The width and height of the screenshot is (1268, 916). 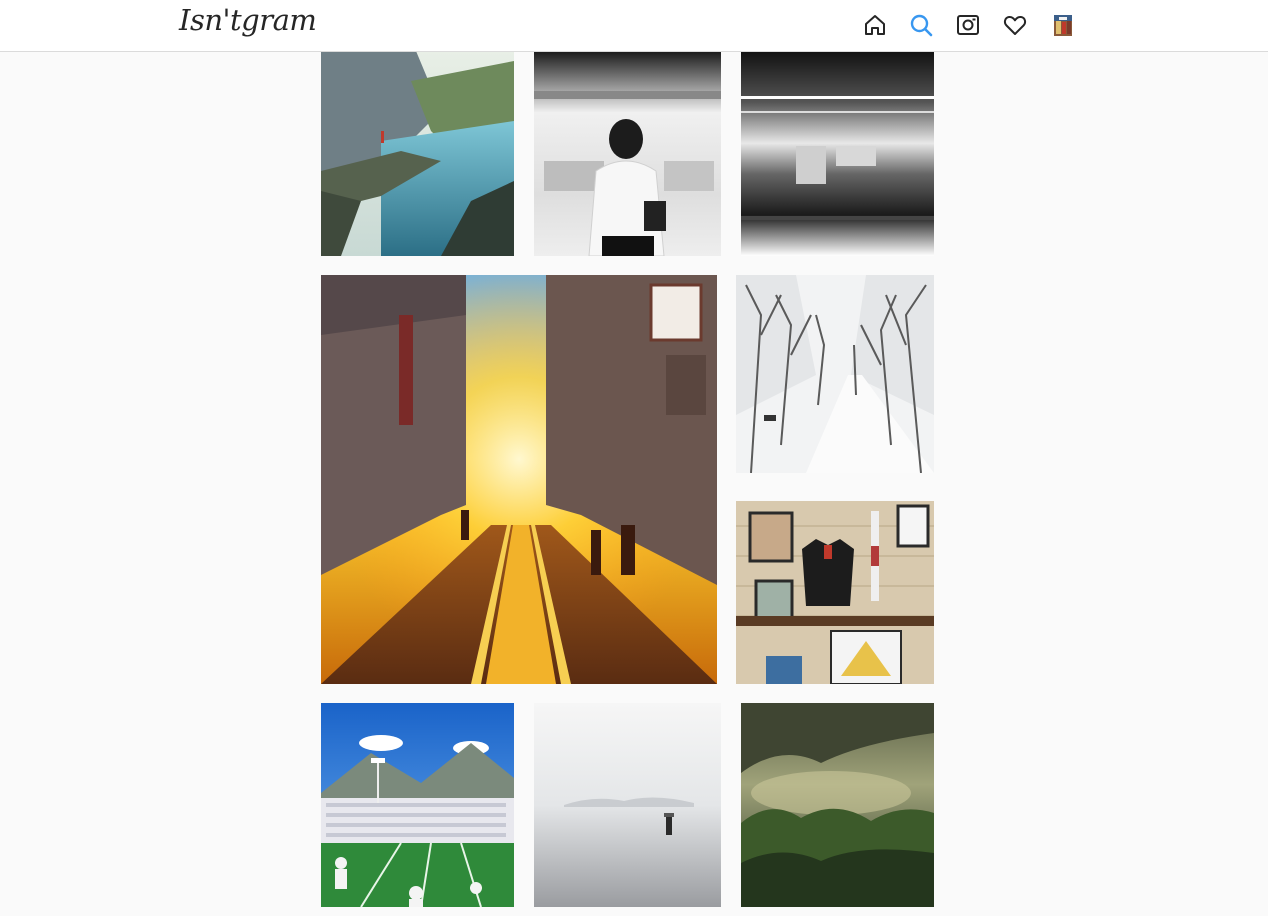 What do you see at coordinates (875, 25) in the screenshot?
I see `home-icon` at bounding box center [875, 25].